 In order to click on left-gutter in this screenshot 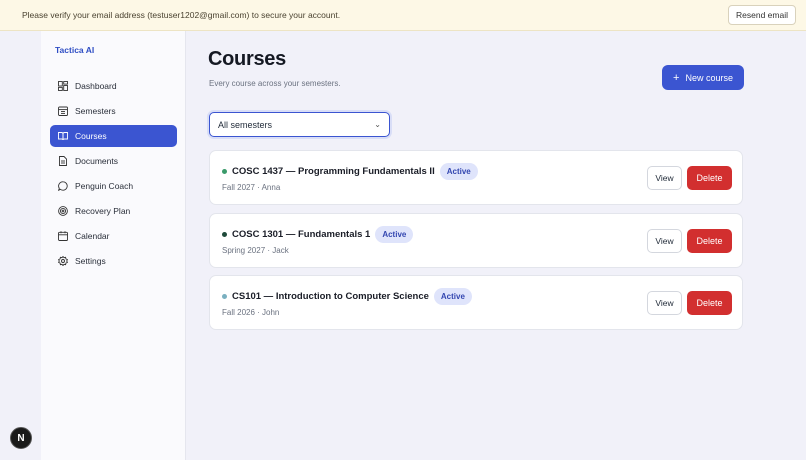, I will do `click(20, 245)`.